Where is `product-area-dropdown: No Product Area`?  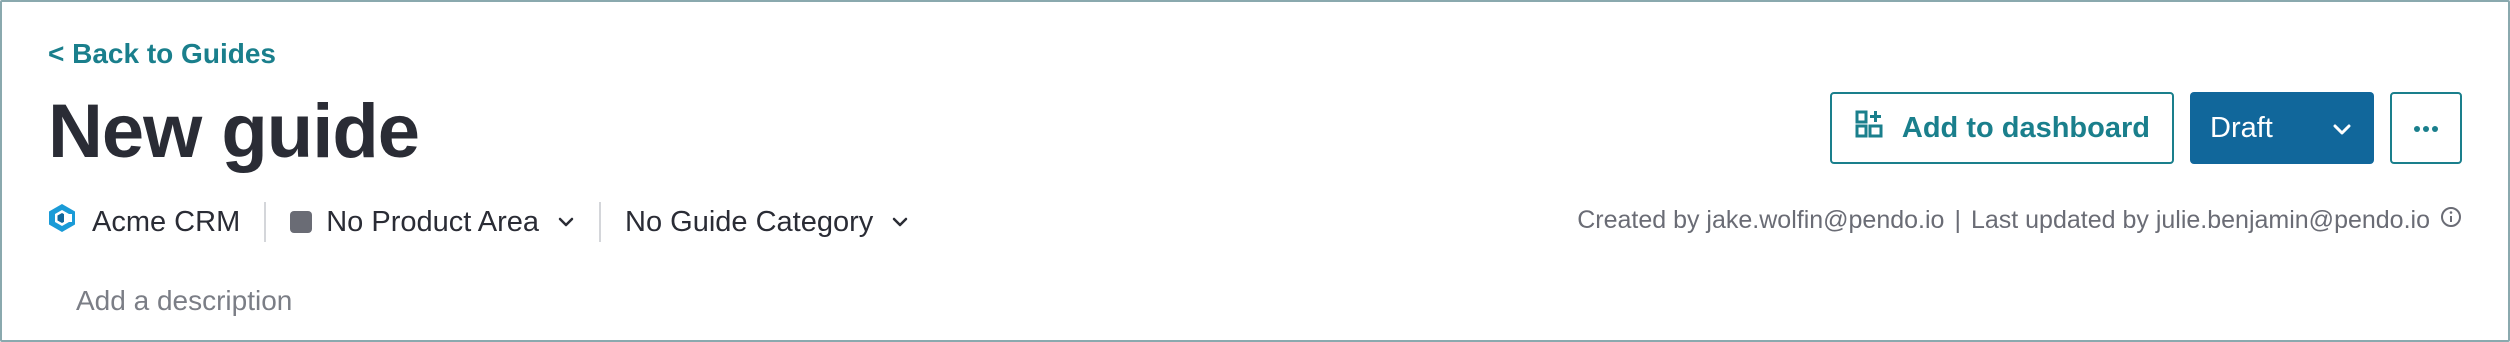
product-area-dropdown: No Product Area is located at coordinates (432, 222).